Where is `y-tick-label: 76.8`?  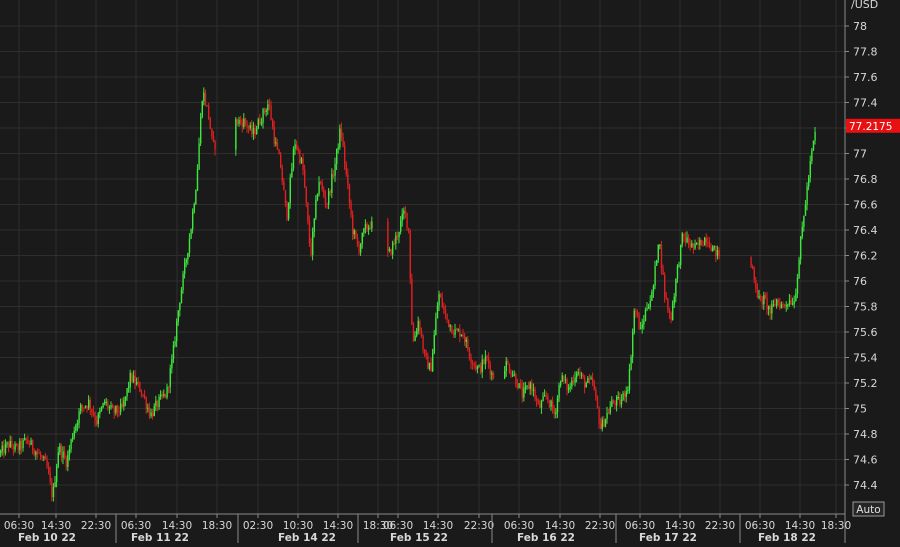
y-tick-label: 76.8 is located at coordinates (865, 179).